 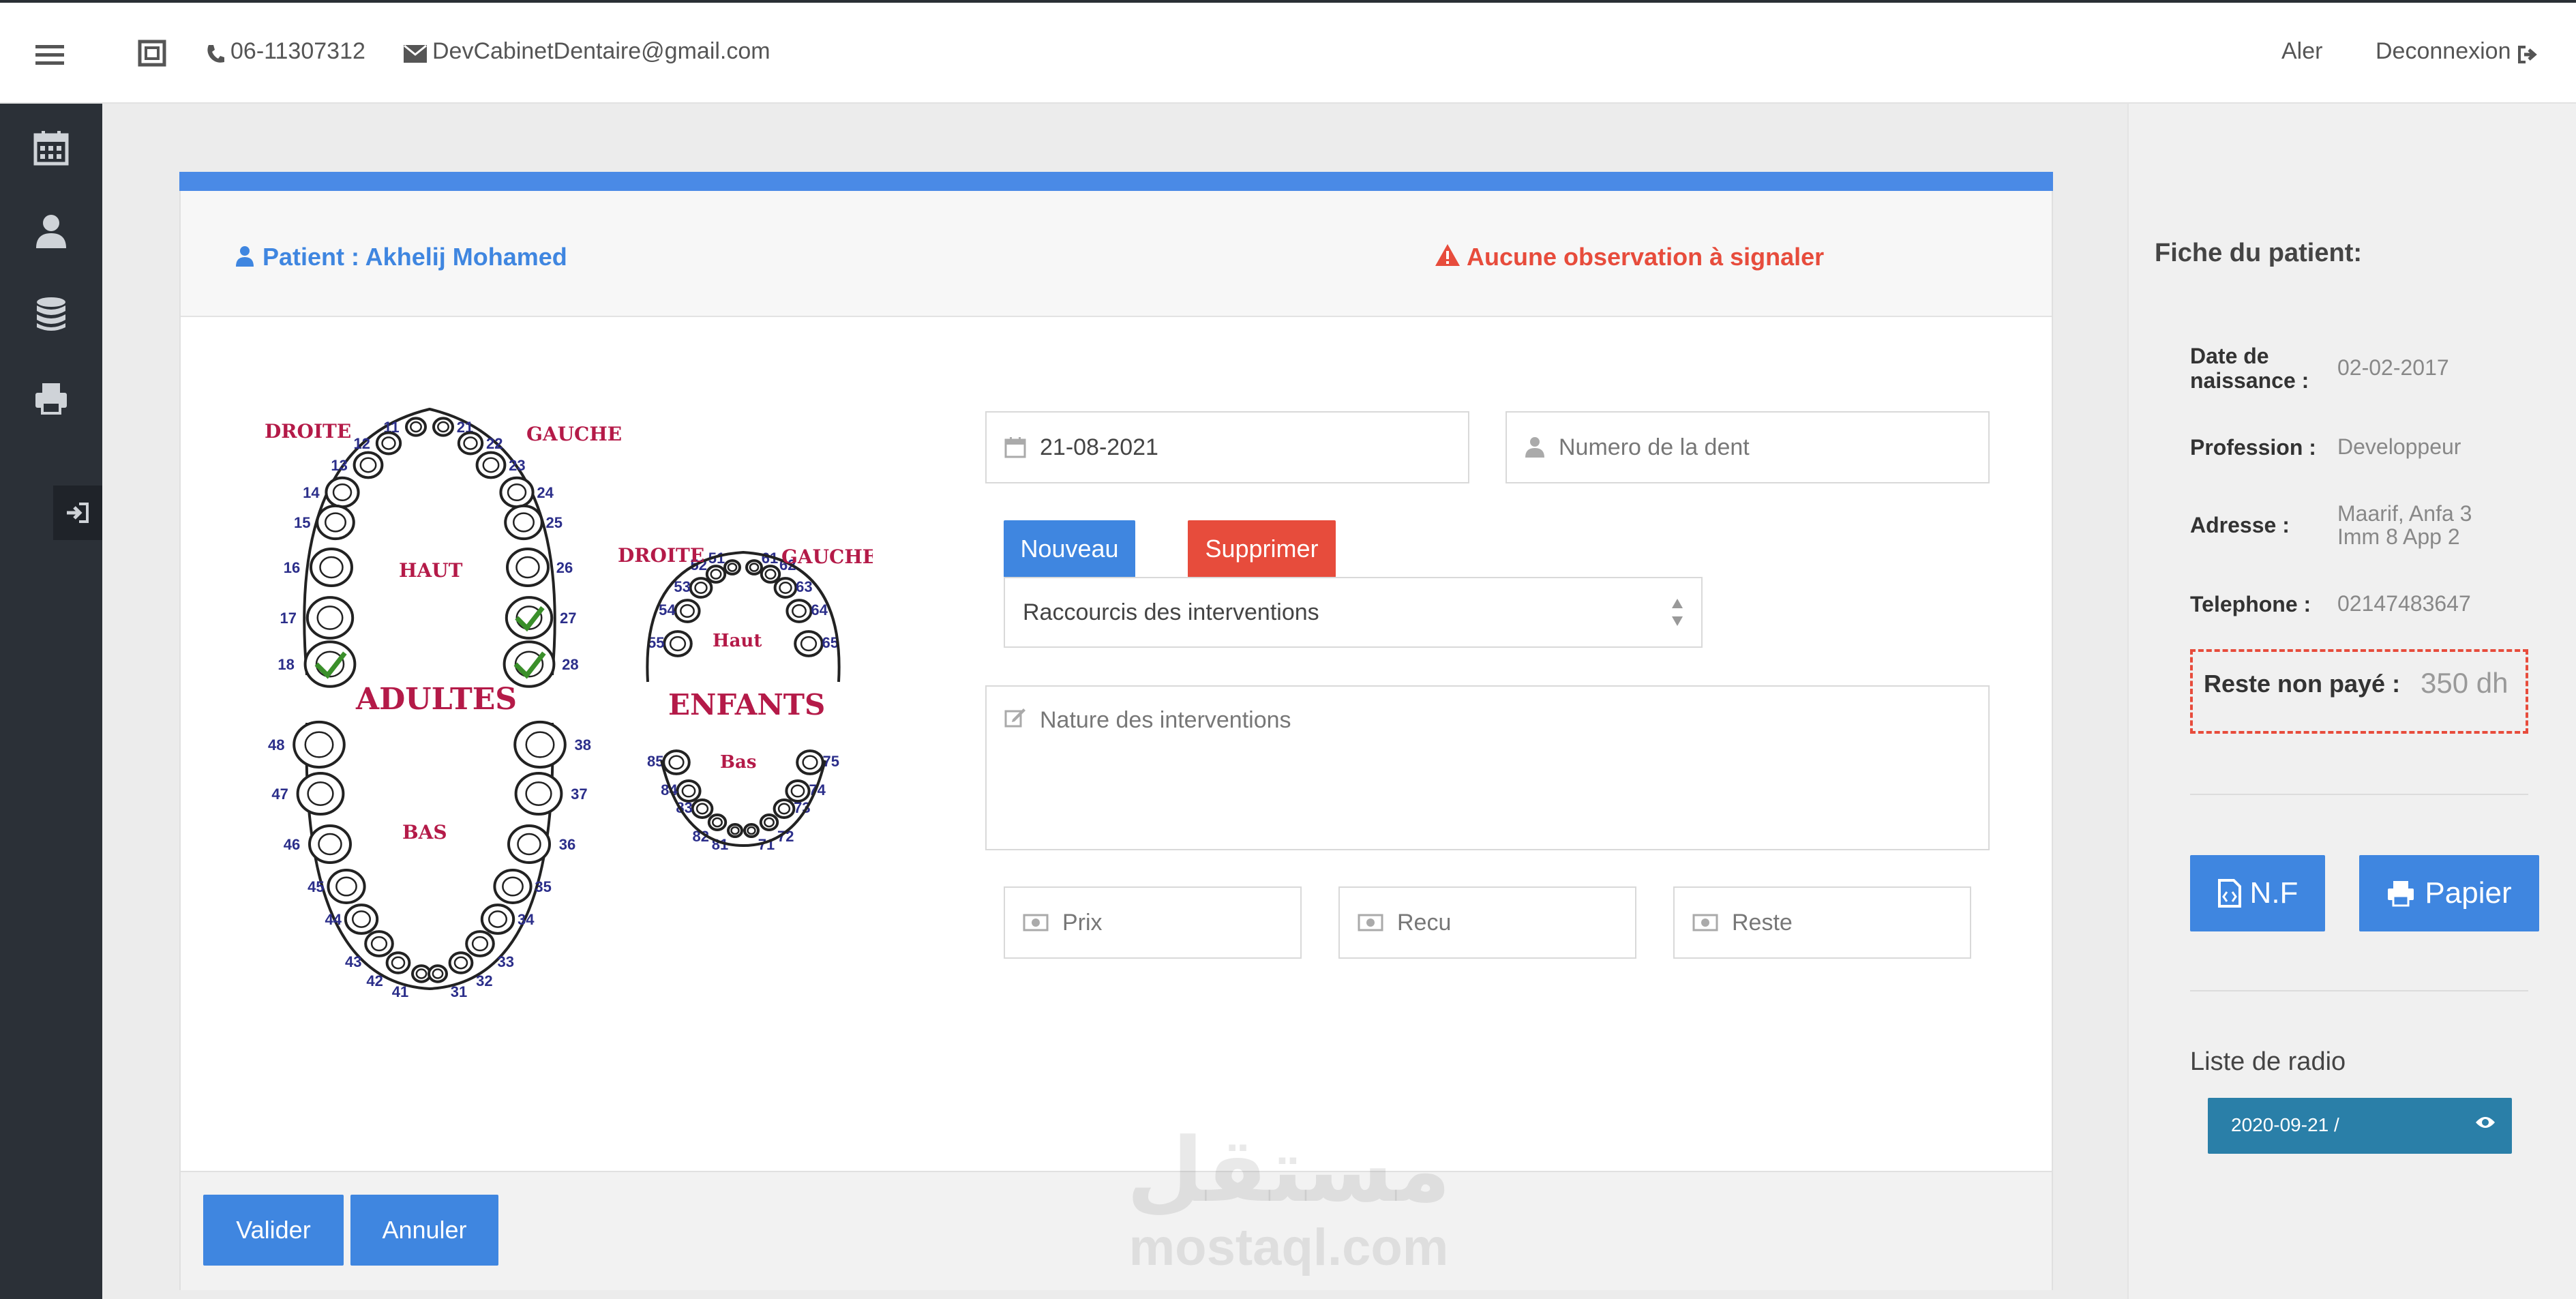 I want to click on tooth-75: 75, so click(x=818, y=762).